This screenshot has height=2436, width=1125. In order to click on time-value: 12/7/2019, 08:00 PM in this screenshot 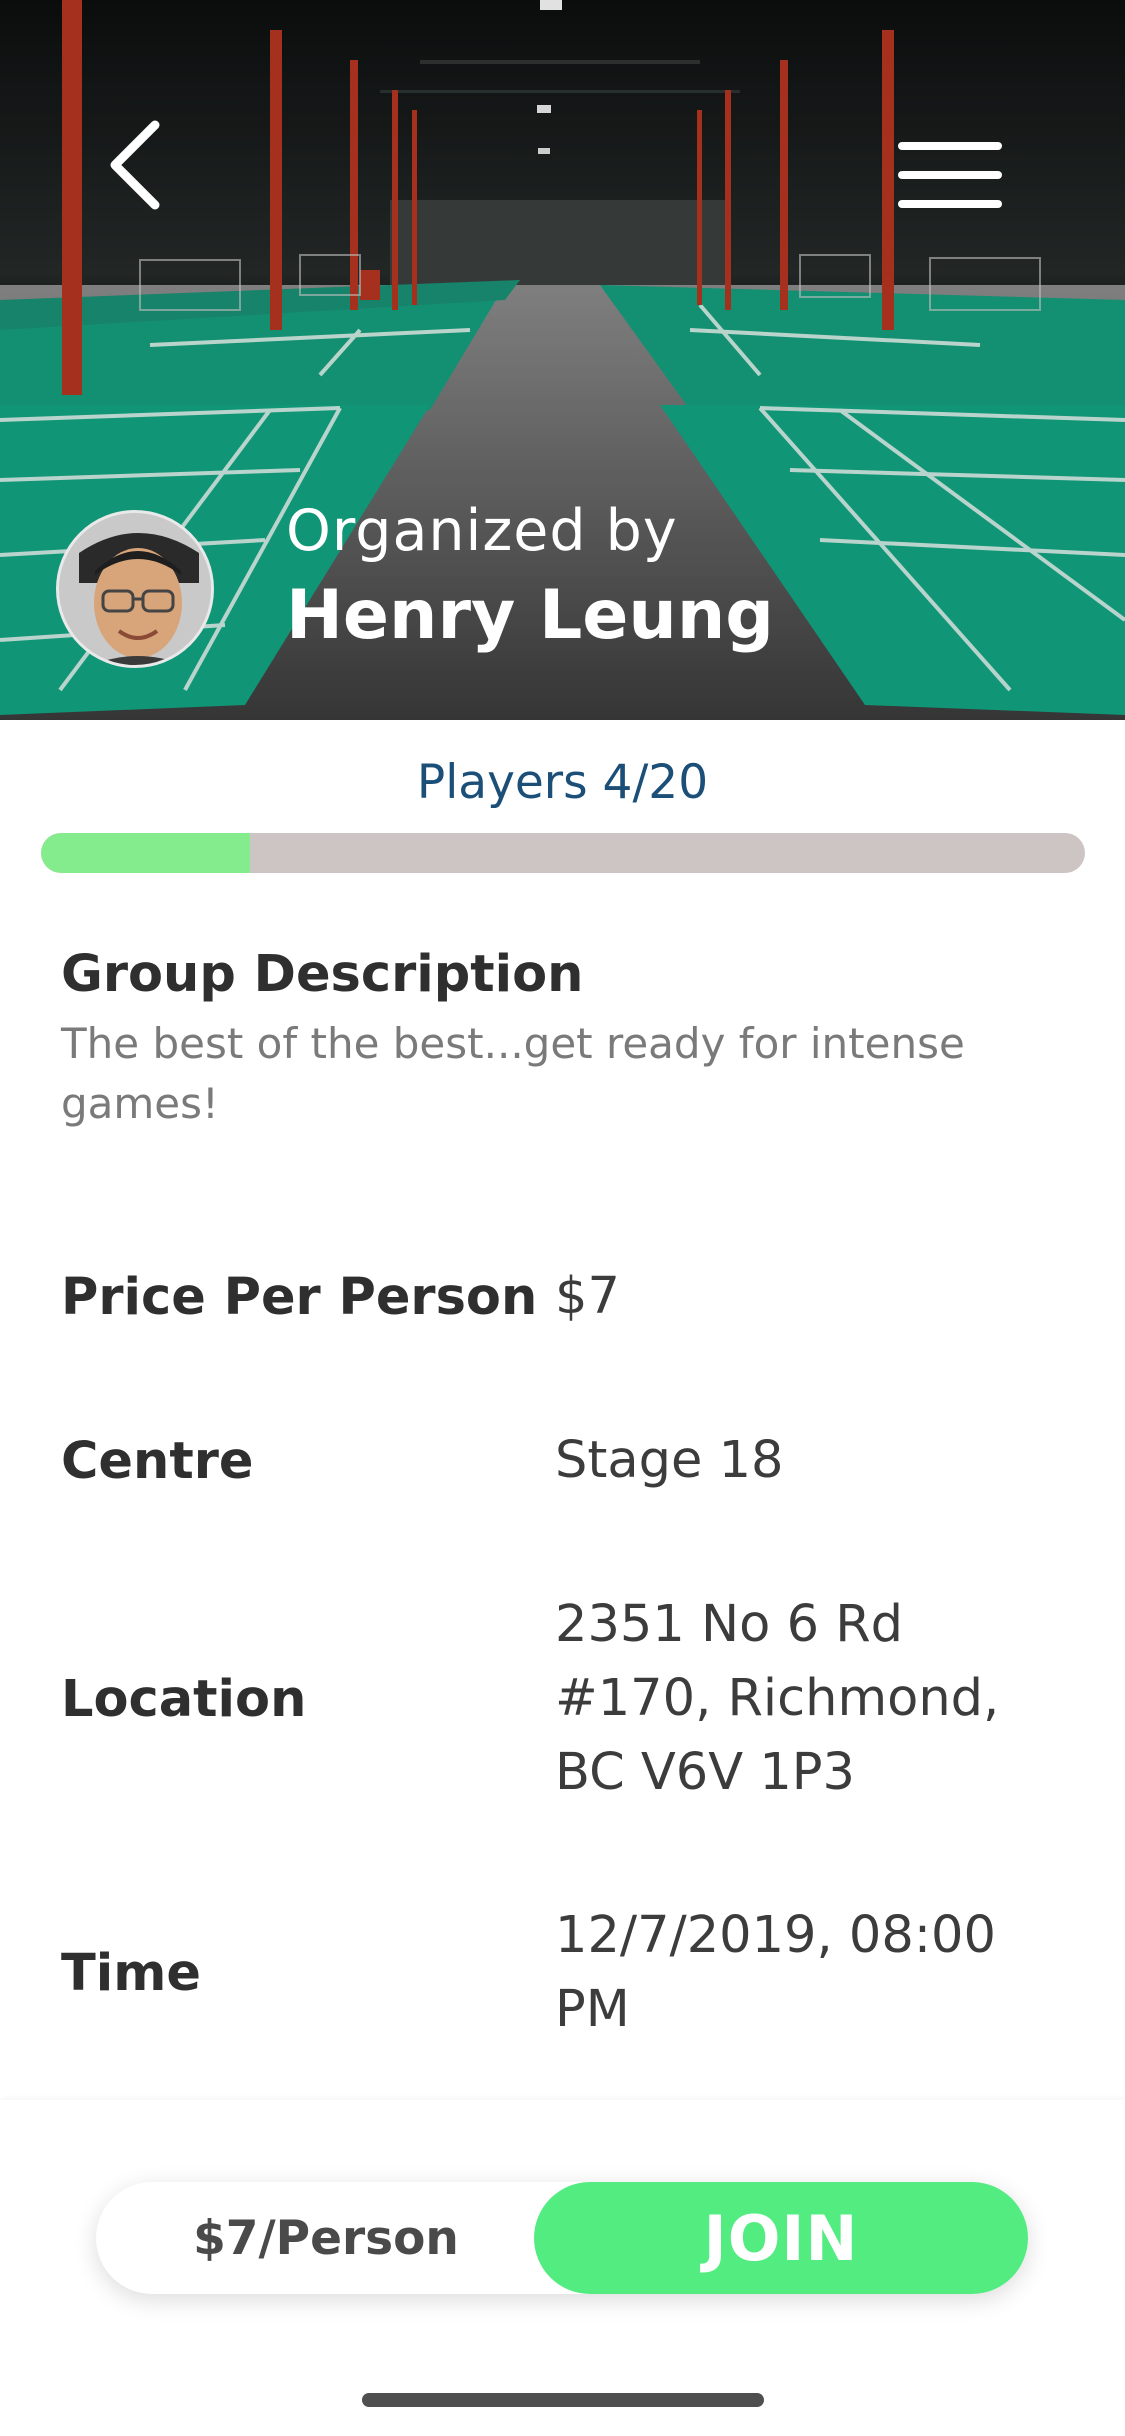, I will do `click(775, 1972)`.